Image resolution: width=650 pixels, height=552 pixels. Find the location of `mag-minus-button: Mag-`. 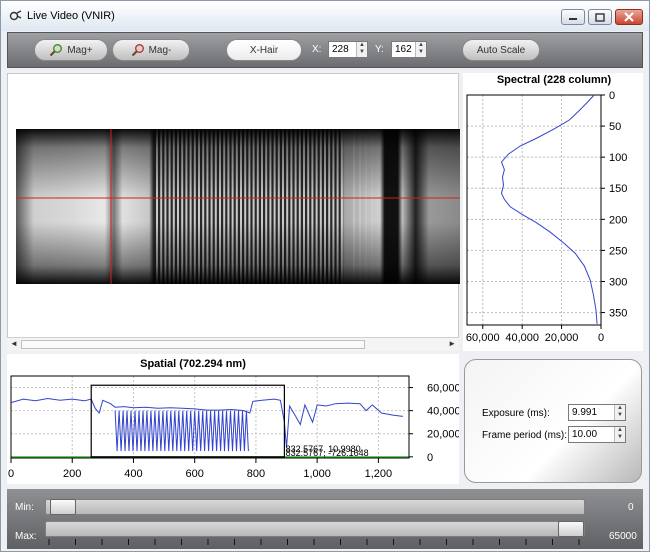

mag-minus-button: Mag- is located at coordinates (151, 50).